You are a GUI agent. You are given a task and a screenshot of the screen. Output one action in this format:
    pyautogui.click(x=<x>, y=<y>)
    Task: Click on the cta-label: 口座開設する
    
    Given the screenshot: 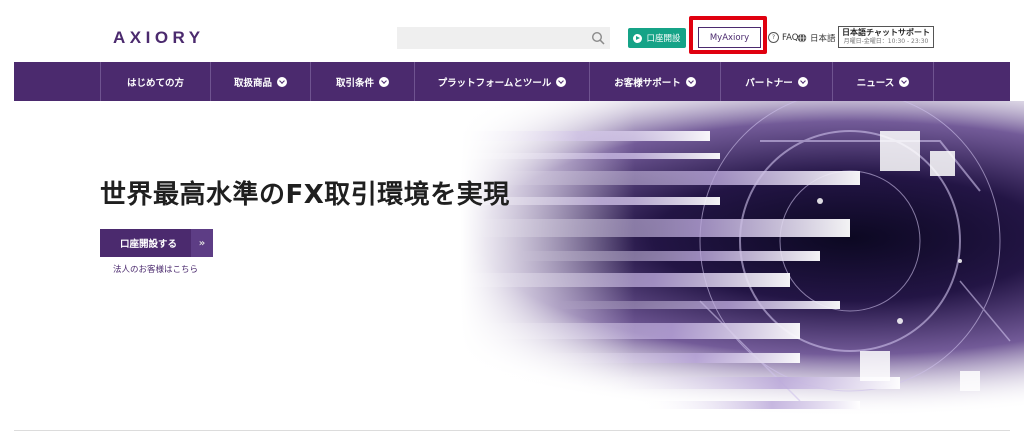 What is the action you would take?
    pyautogui.click(x=148, y=244)
    